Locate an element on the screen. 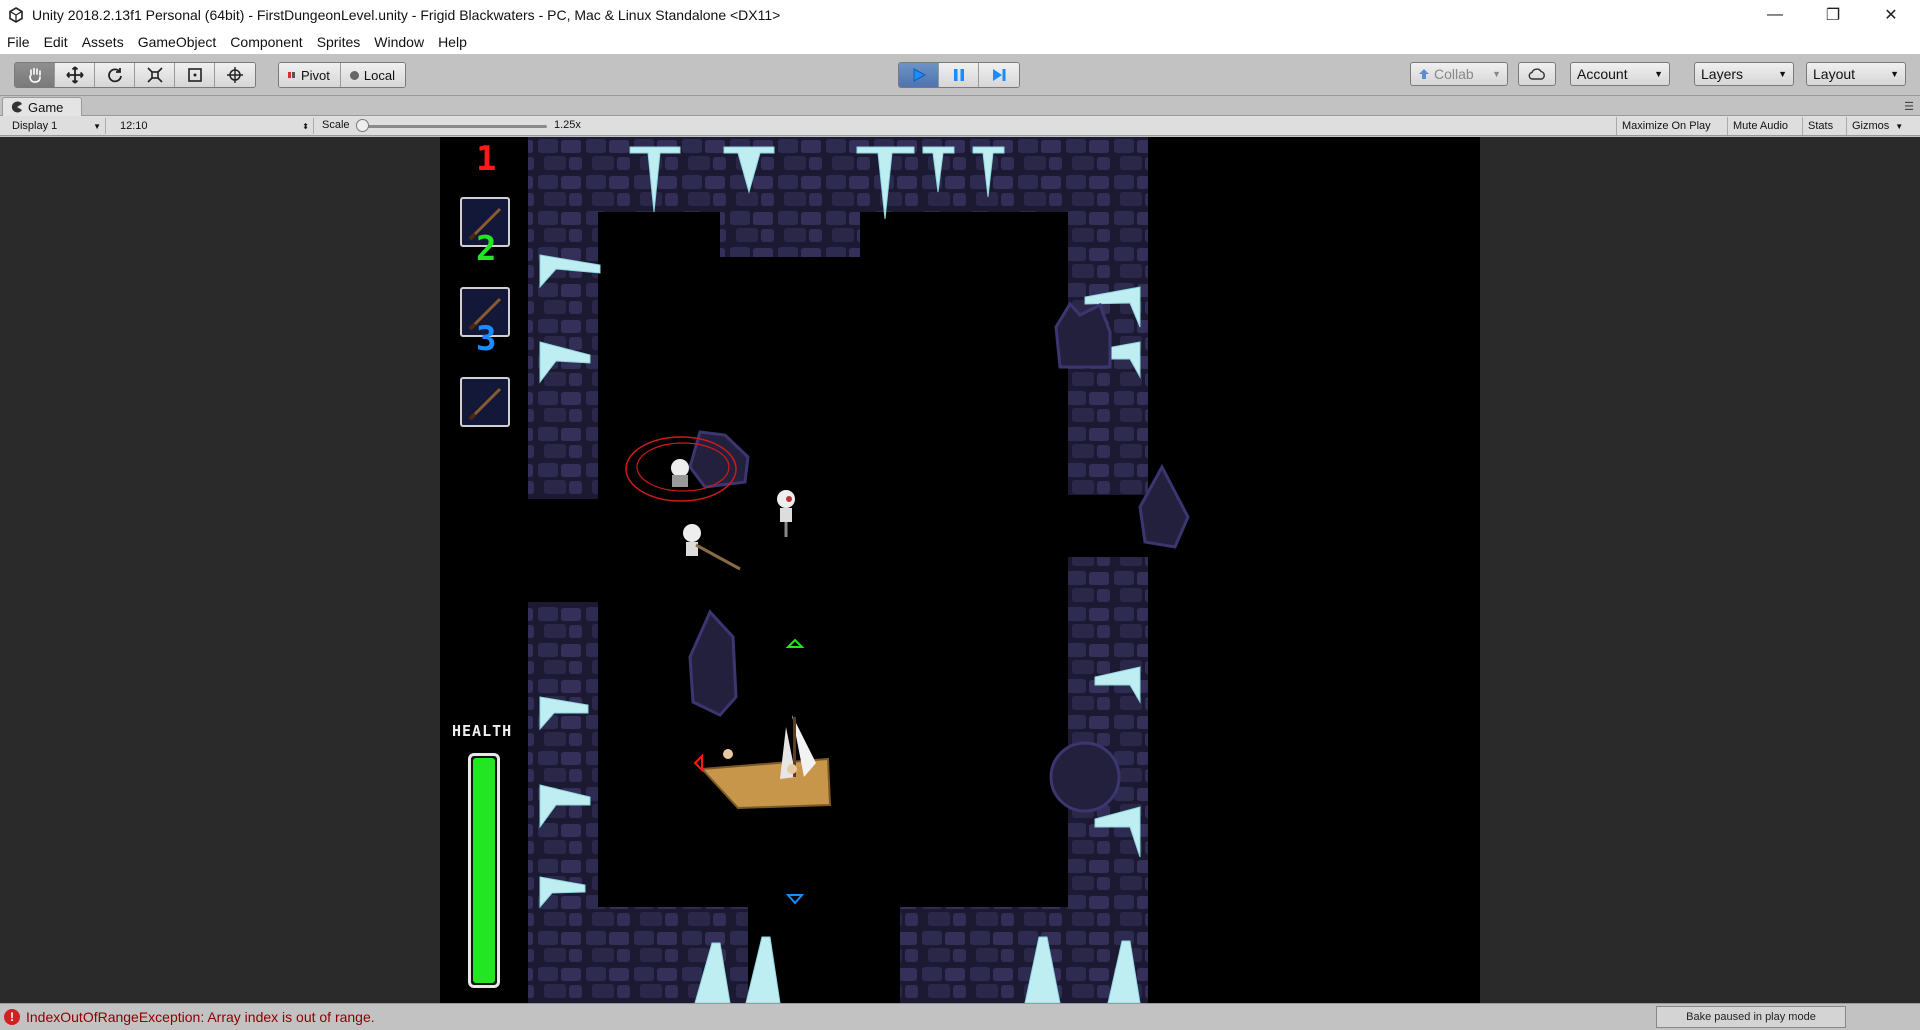 The height and width of the screenshot is (1030, 1920). cloud-icon is located at coordinates (1536, 74).